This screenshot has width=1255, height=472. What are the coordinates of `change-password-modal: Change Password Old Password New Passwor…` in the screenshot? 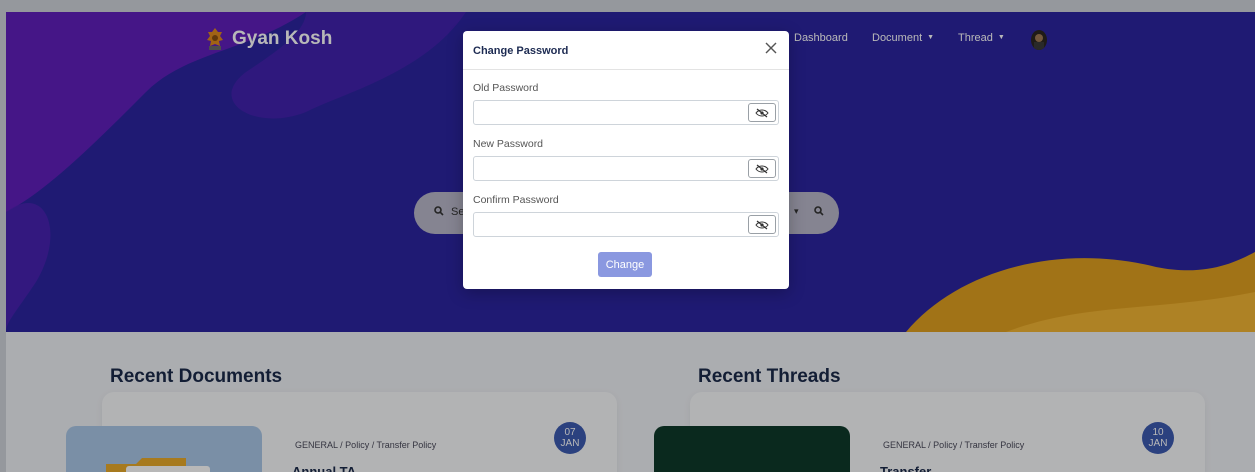 It's located at (626, 160).